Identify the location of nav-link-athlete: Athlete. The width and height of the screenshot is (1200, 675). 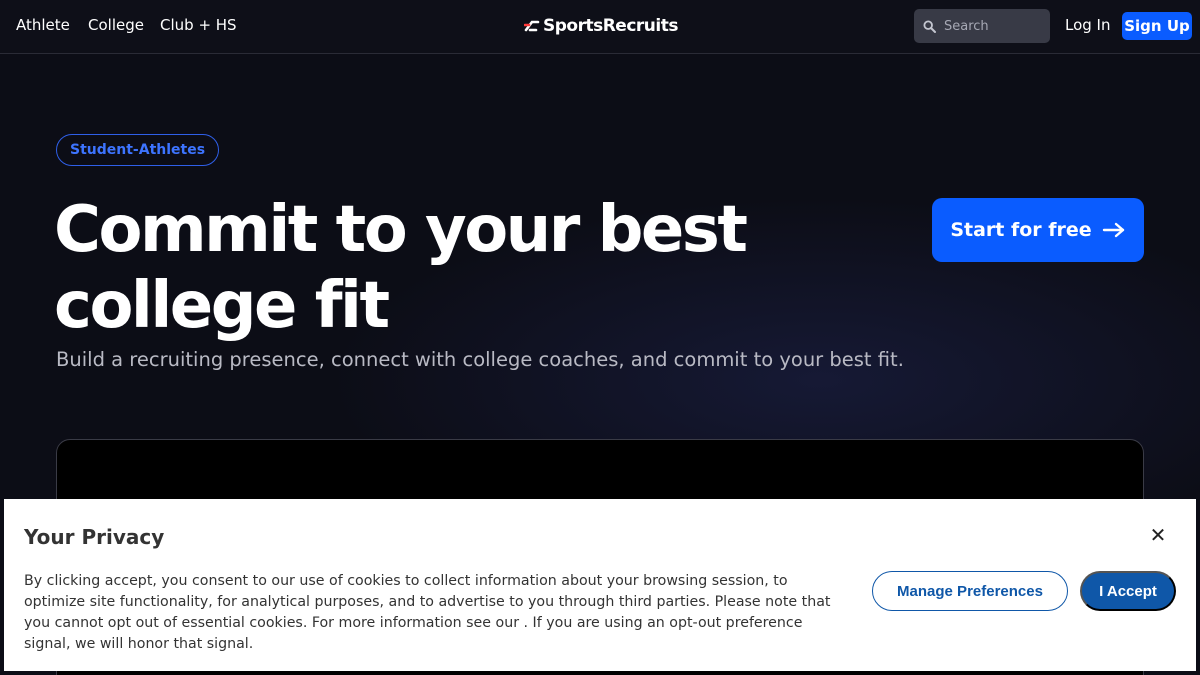
(43, 25).